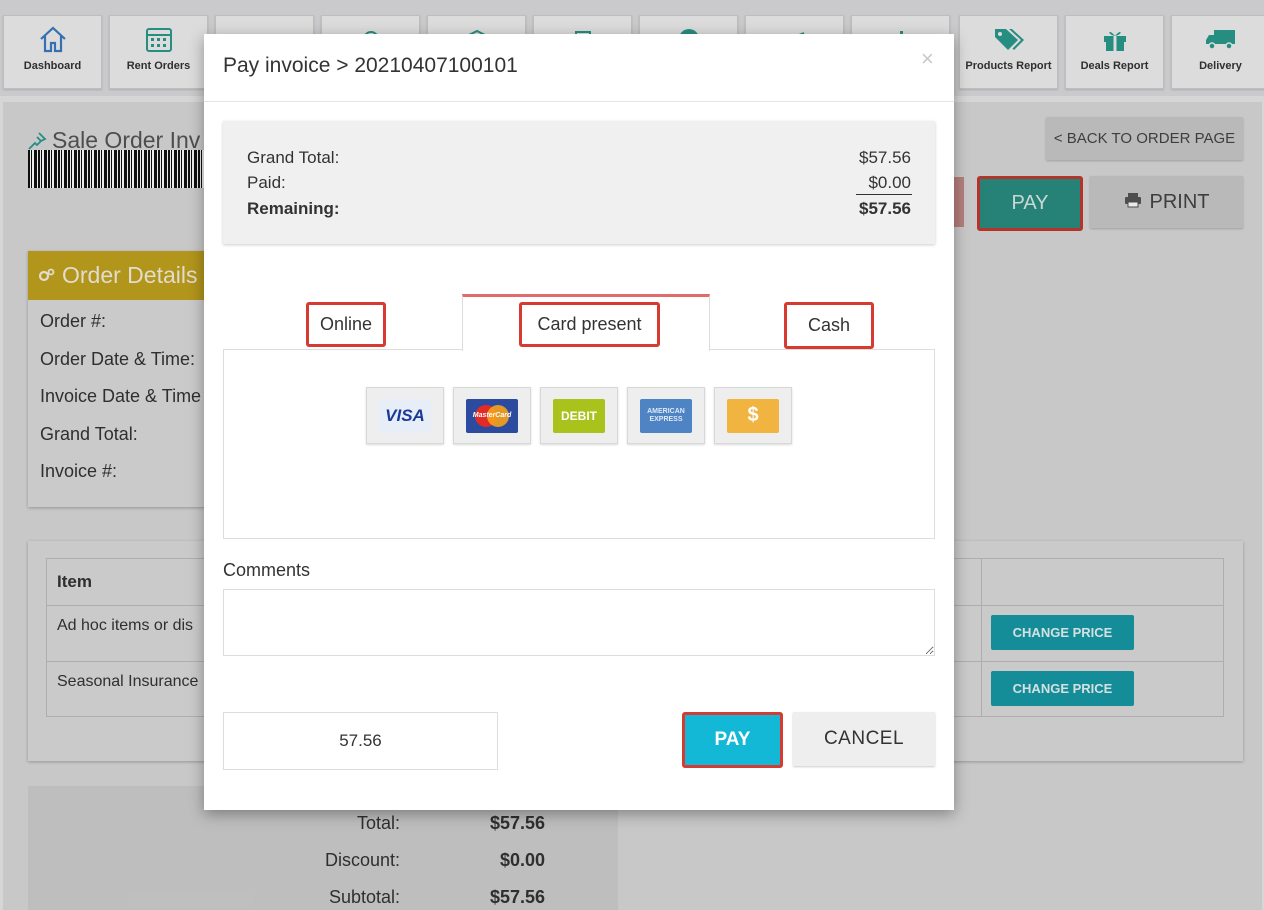  Describe the element at coordinates (370, 65) in the screenshot. I see `modal-title: Pay invoice > 20210407100101` at that location.